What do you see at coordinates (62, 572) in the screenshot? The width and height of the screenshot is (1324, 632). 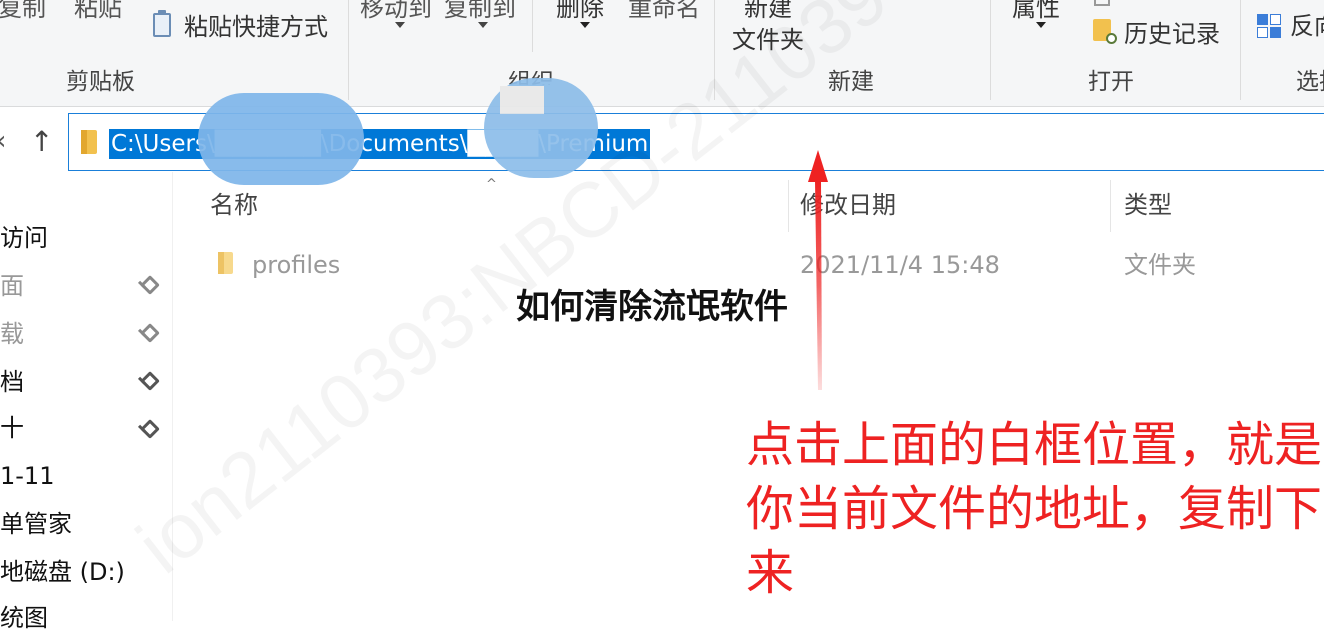 I see `sidebar-item-local-disk-d: 地磁盘 (D:)` at bounding box center [62, 572].